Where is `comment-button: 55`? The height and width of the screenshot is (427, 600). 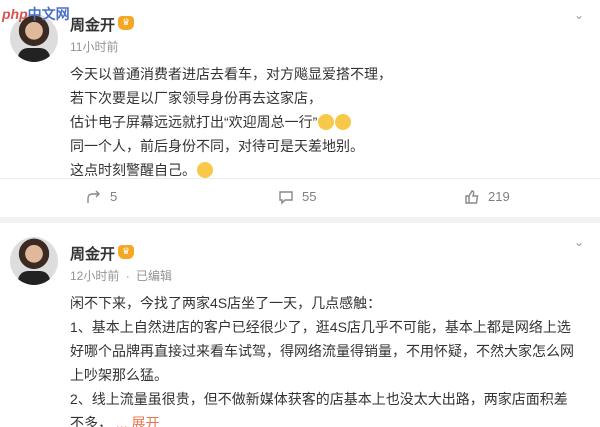
comment-button: 55 is located at coordinates (297, 197).